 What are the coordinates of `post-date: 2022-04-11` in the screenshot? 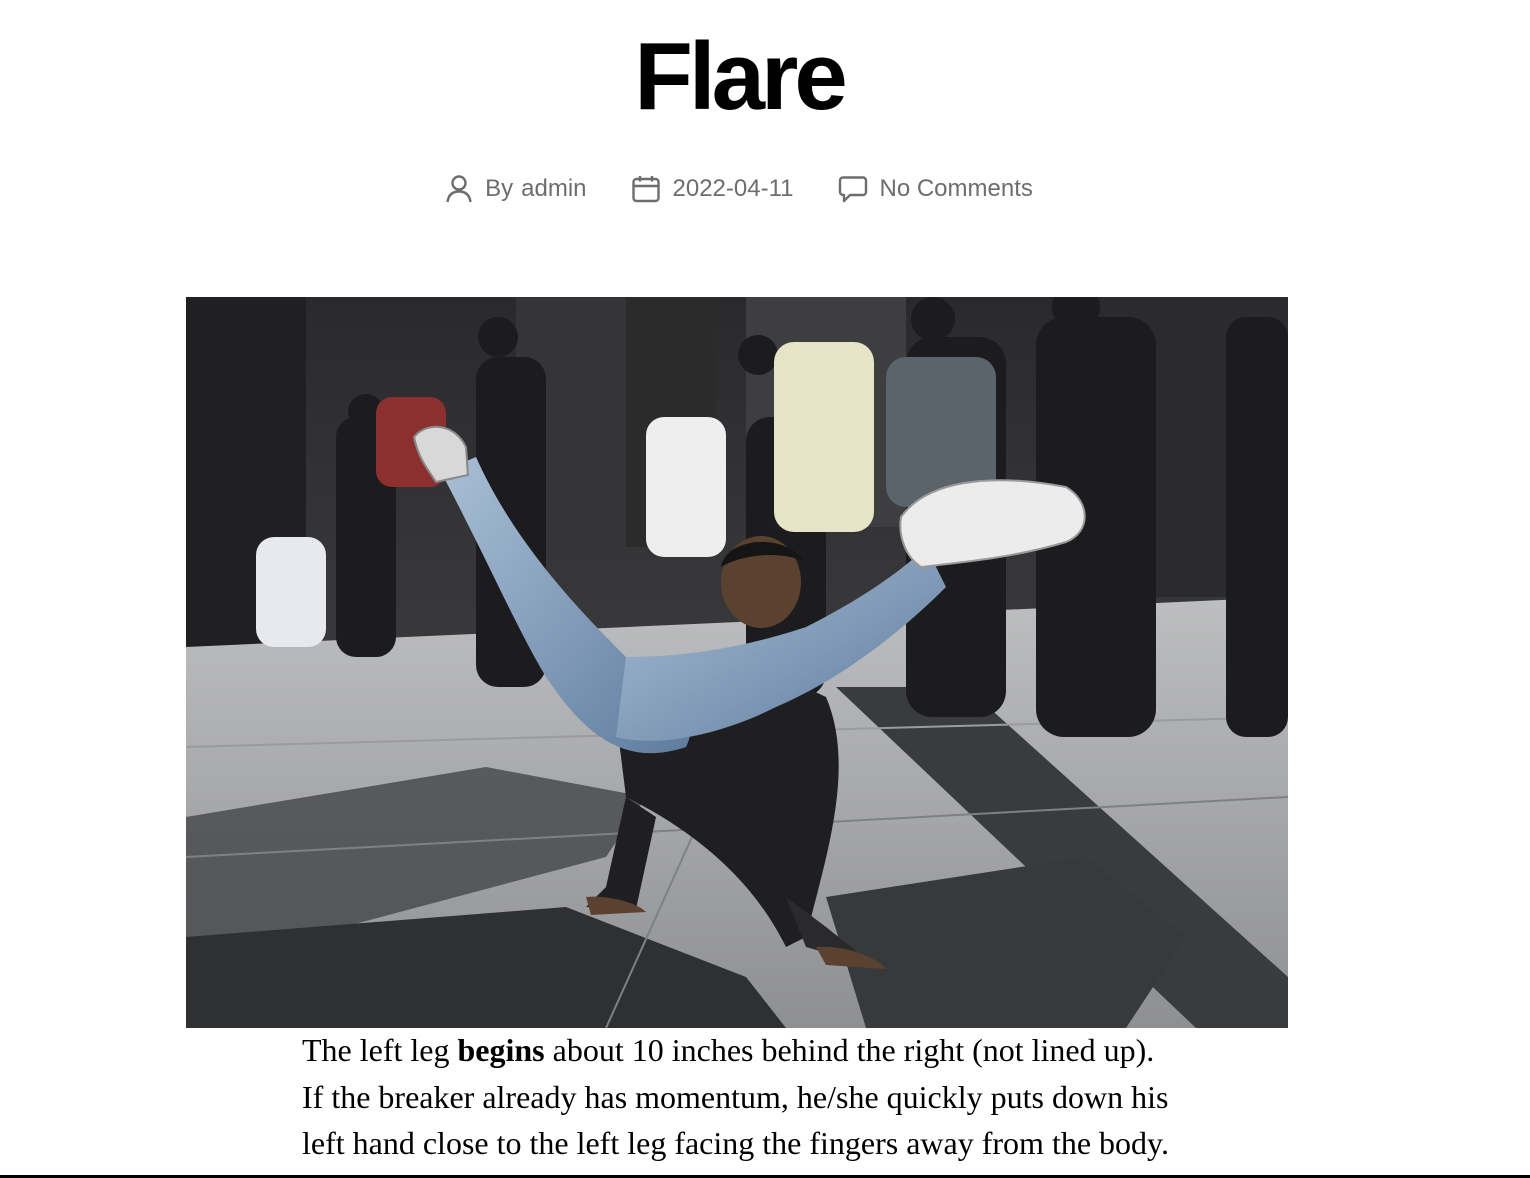 It's located at (712, 189).